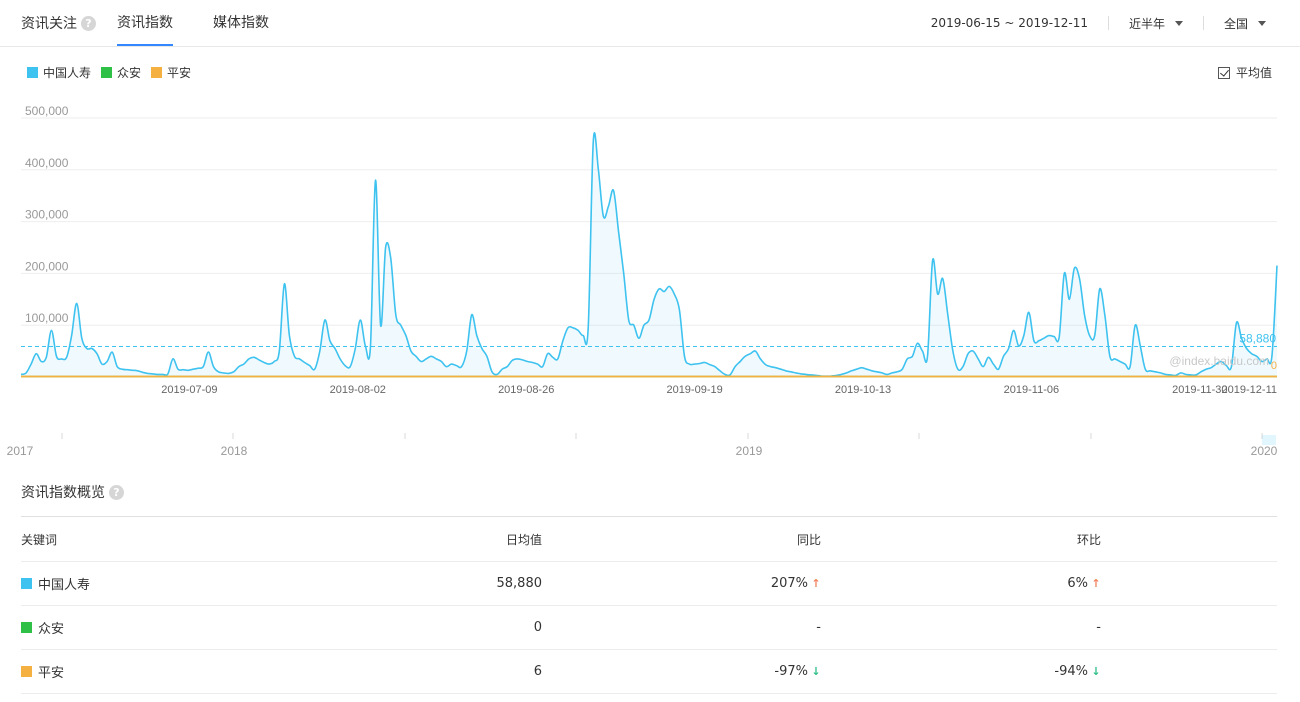  I want to click on region-dropdown: 全国, so click(1245, 23).